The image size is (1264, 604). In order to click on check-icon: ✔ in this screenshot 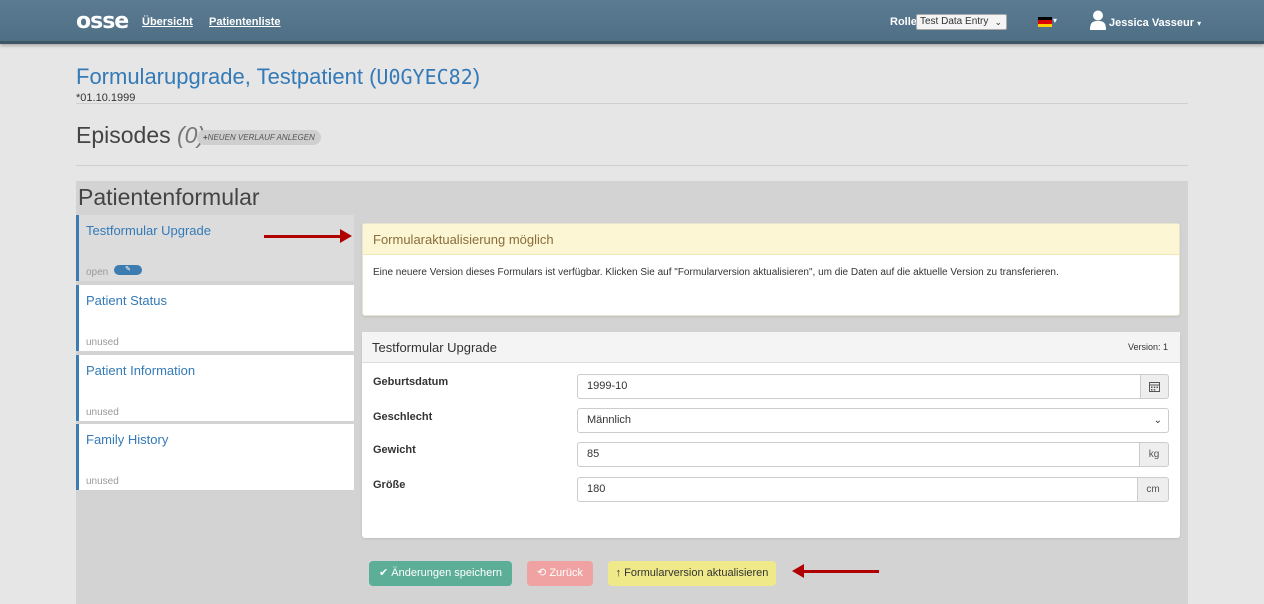, I will do `click(384, 573)`.